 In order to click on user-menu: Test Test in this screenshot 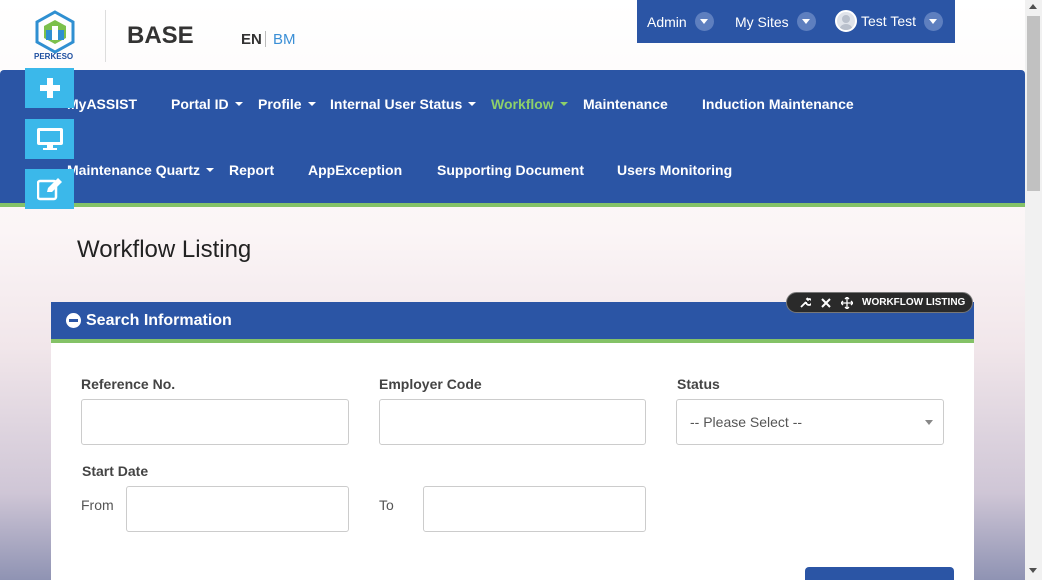, I will do `click(889, 21)`.